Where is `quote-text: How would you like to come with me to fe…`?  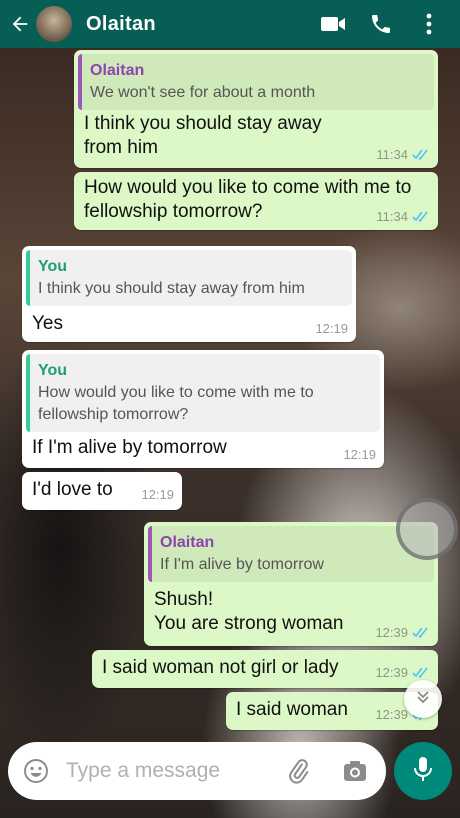 quote-text: How would you like to come with me to fe… is located at coordinates (176, 403).